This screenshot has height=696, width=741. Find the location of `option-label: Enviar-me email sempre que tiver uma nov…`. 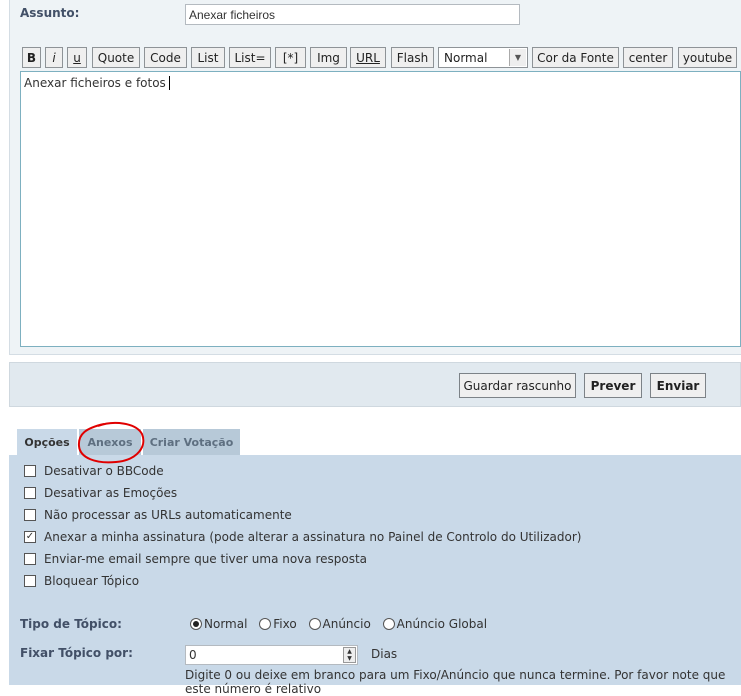

option-label: Enviar-me email sempre que tiver uma nov… is located at coordinates (206, 559).